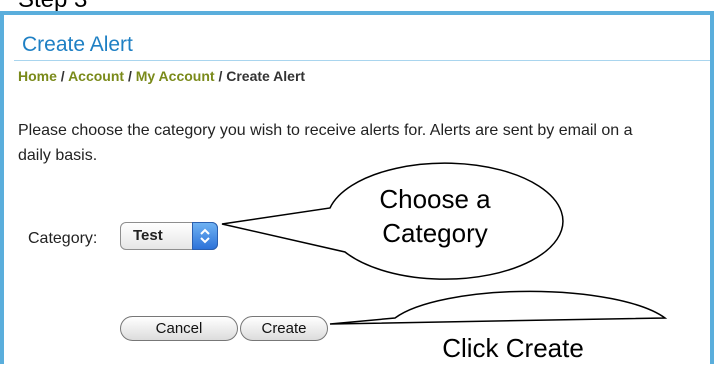 This screenshot has height=365, width=714. What do you see at coordinates (513, 348) in the screenshot?
I see `callout-click-create-text: Click Create` at bounding box center [513, 348].